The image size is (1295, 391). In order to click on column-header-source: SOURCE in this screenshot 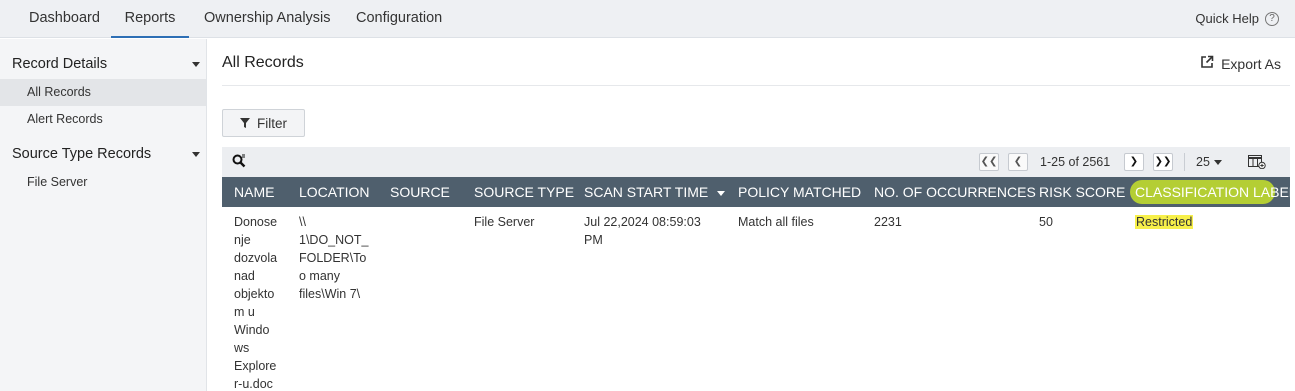, I will do `click(420, 192)`.